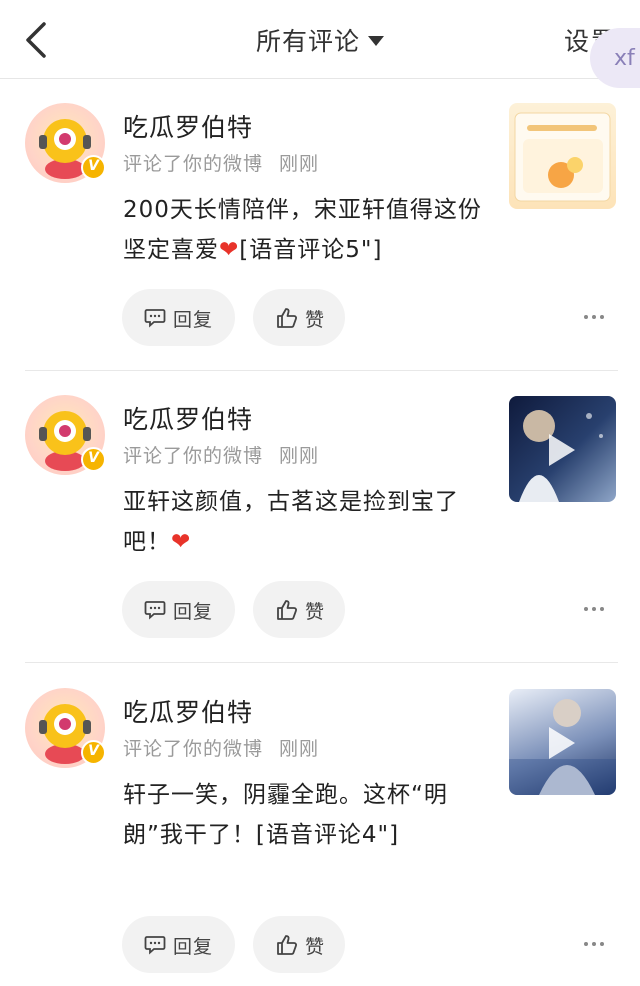  I want to click on top-nav-bar: 所有评论 设置 xf, so click(320, 44).